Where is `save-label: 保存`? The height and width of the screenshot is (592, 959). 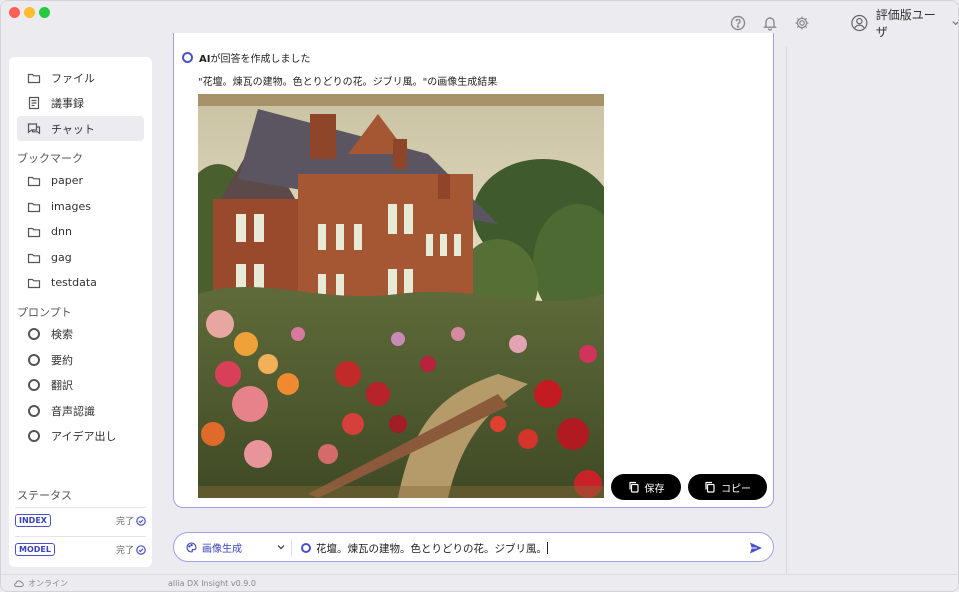 save-label: 保存 is located at coordinates (654, 489).